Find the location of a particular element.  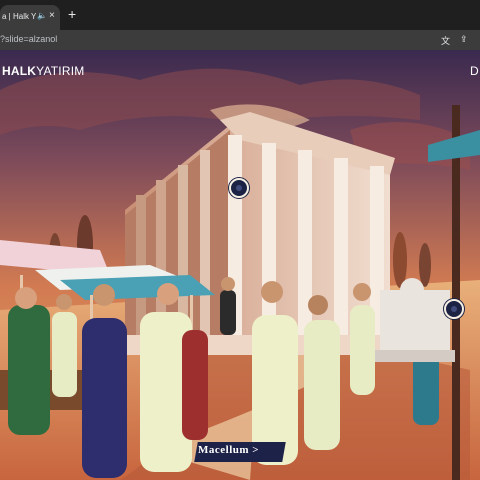

browser-tab-strip: a | Halk Ya 🔈 × + is located at coordinates (240, 15).